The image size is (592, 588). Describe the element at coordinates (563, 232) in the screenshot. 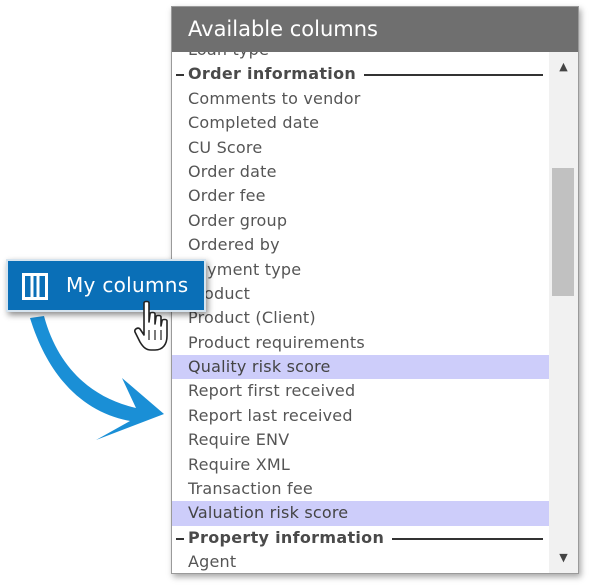

I see `scroll-thumb` at that location.